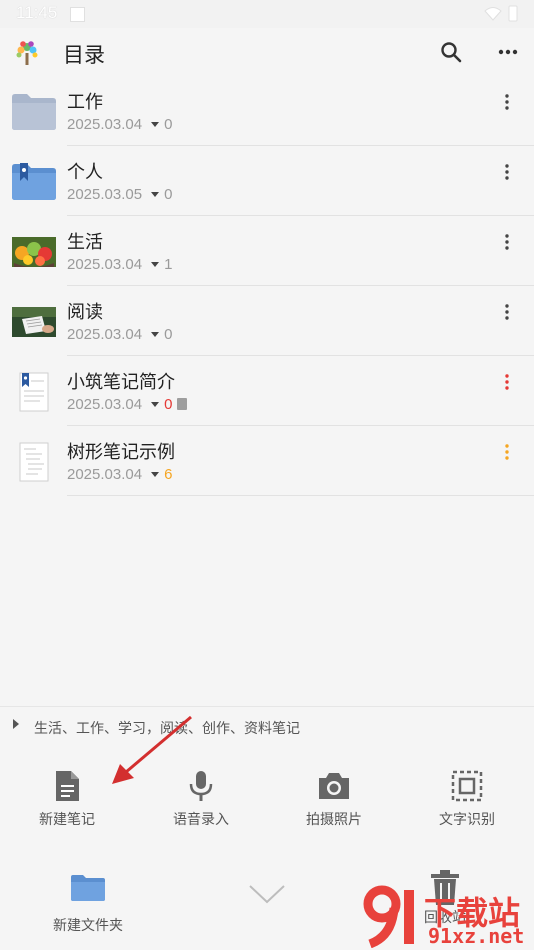  I want to click on folder-icon, so click(34, 112).